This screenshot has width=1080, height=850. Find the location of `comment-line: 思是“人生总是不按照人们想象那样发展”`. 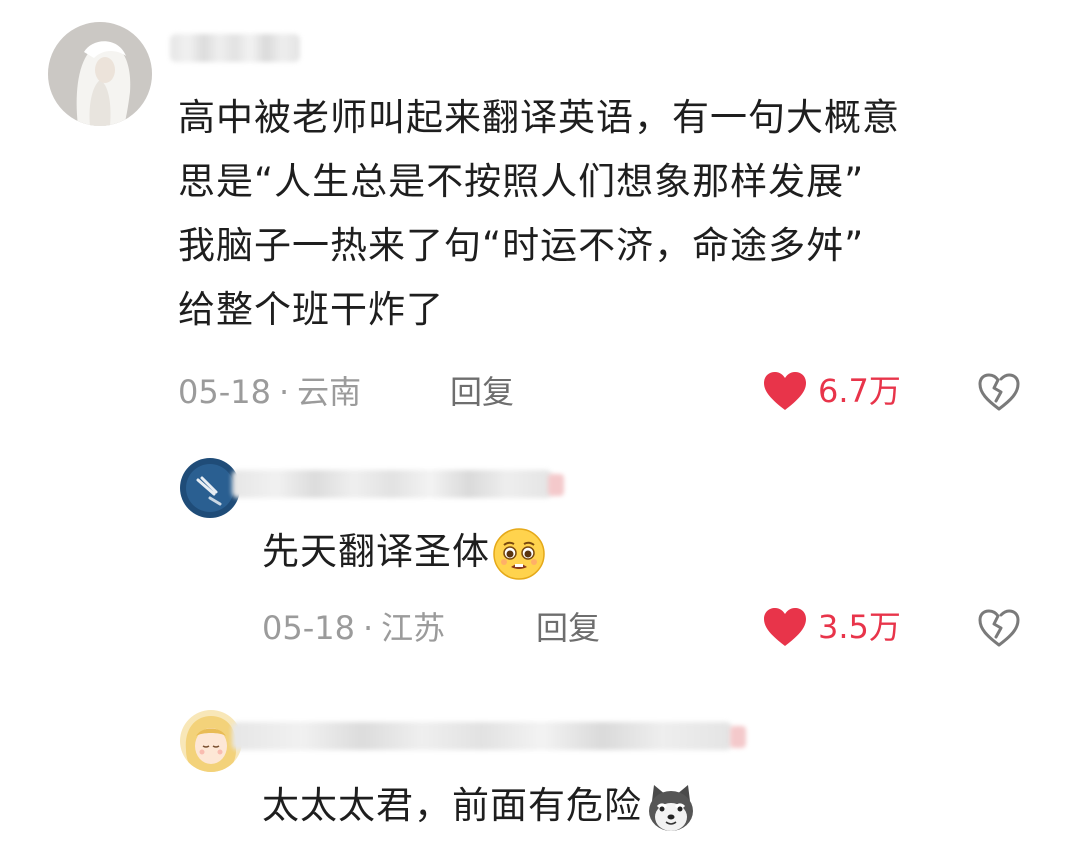

comment-line: 思是“人生总是不按照人们想象那样发展” is located at coordinates (521, 181).